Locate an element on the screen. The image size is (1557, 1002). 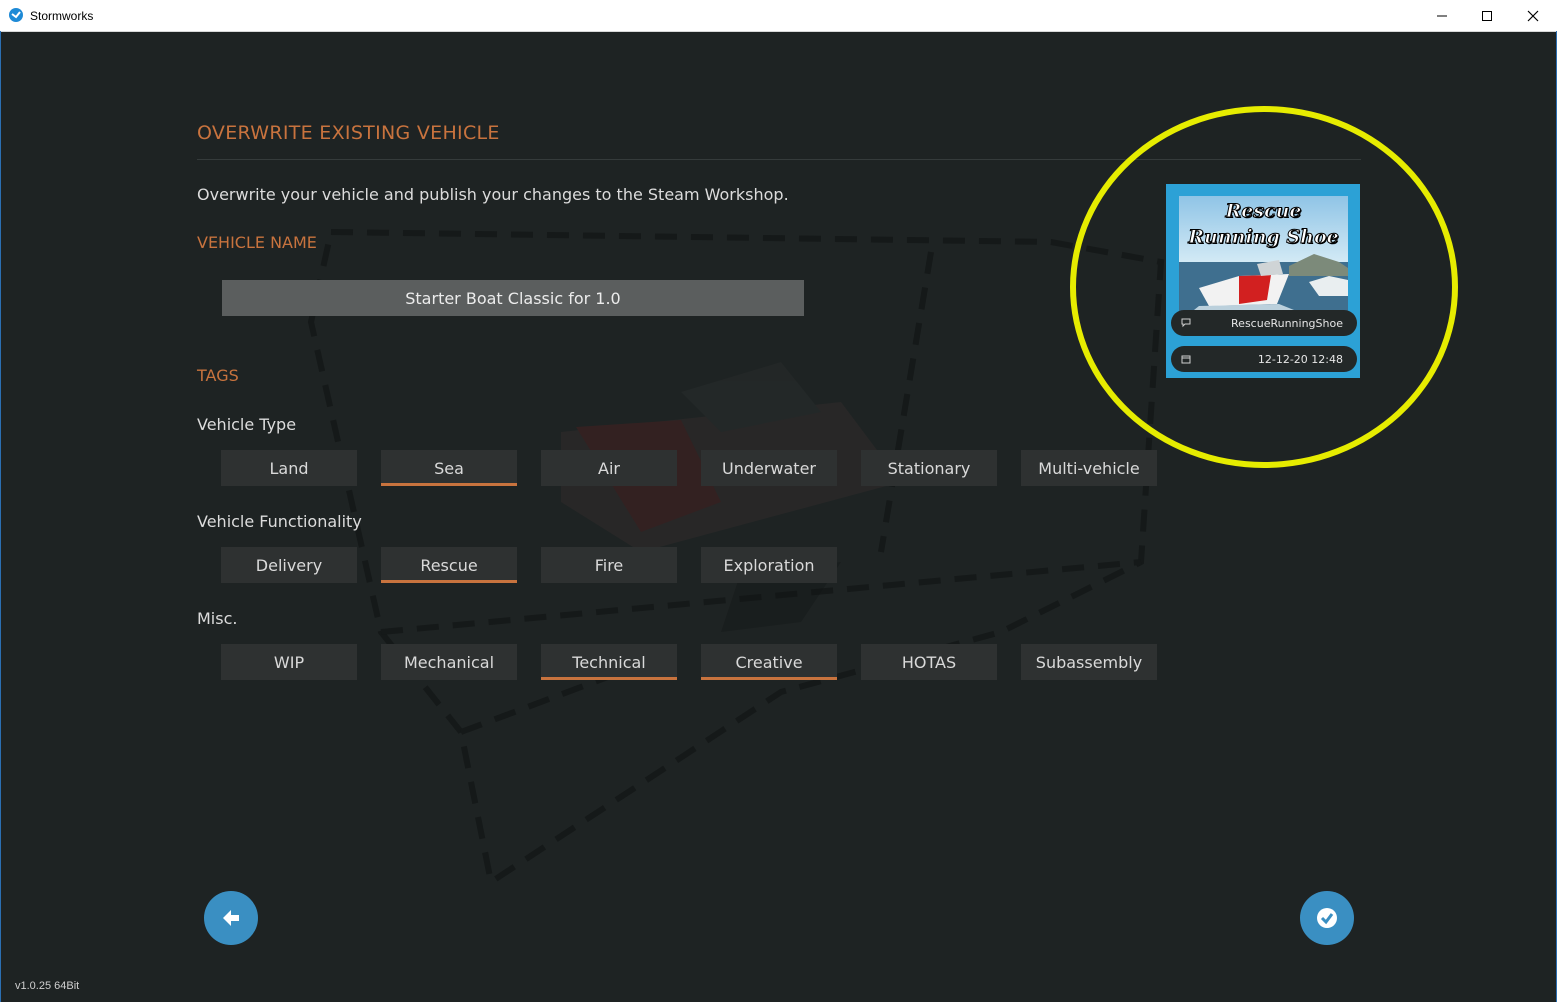
close-button is located at coordinates (1533, 15).